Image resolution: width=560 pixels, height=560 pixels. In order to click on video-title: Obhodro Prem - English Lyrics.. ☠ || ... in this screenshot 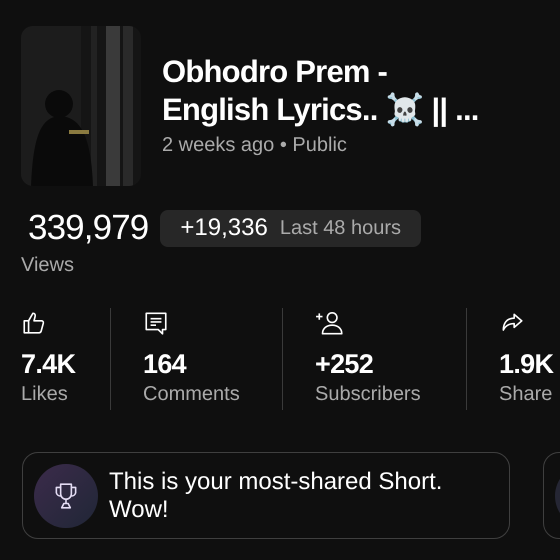, I will do `click(321, 91)`.